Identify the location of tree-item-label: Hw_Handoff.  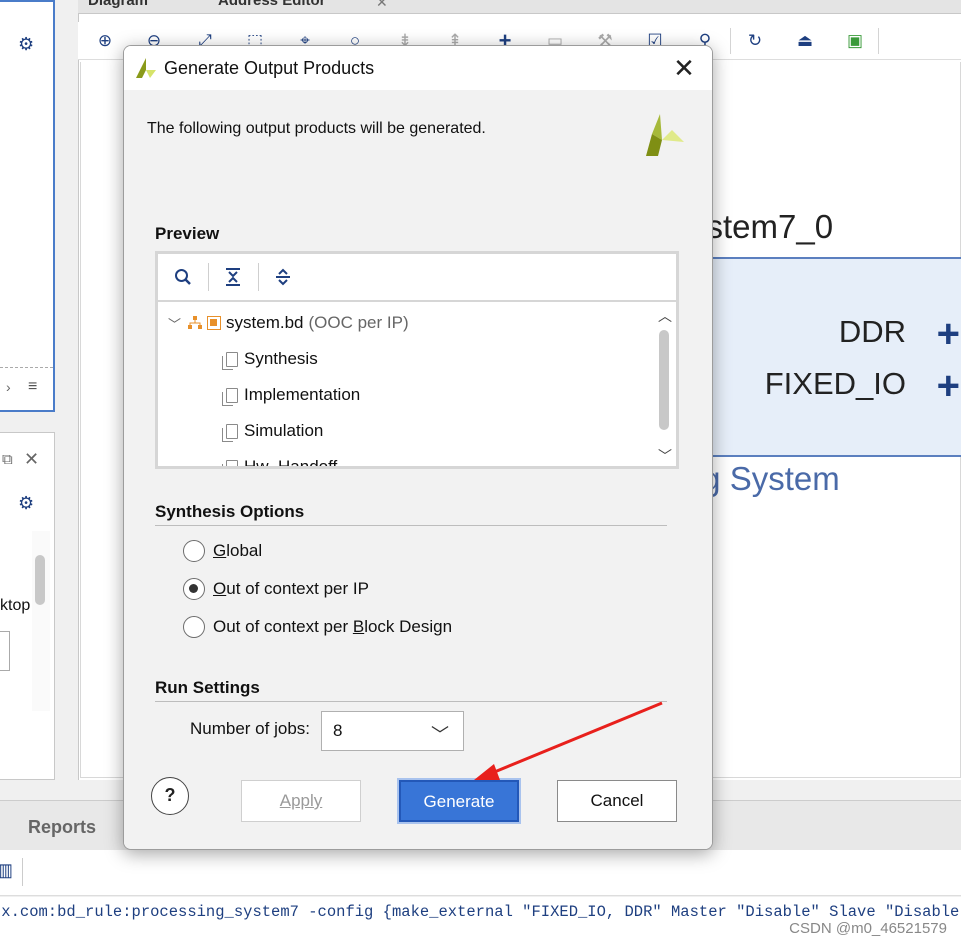
(290, 461).